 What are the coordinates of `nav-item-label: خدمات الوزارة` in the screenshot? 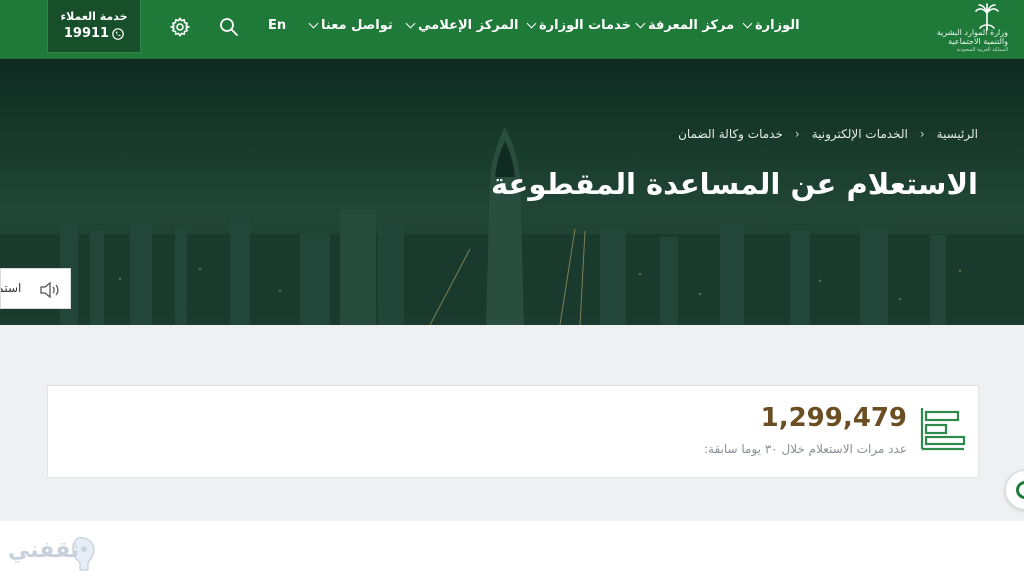 It's located at (585, 25).